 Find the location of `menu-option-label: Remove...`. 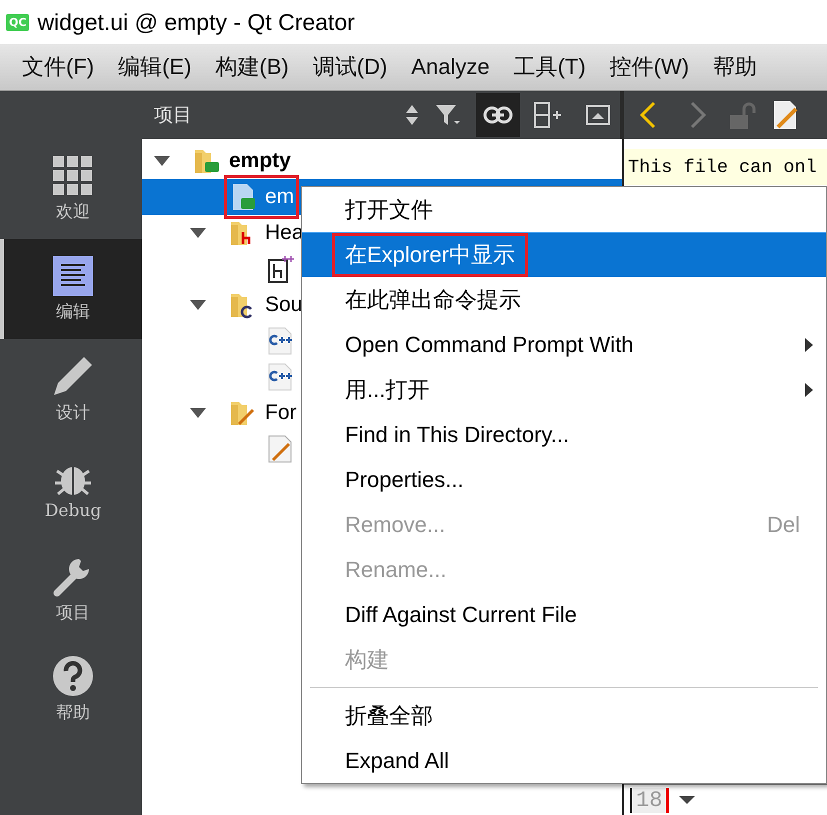

menu-option-label: Remove... is located at coordinates (395, 524).